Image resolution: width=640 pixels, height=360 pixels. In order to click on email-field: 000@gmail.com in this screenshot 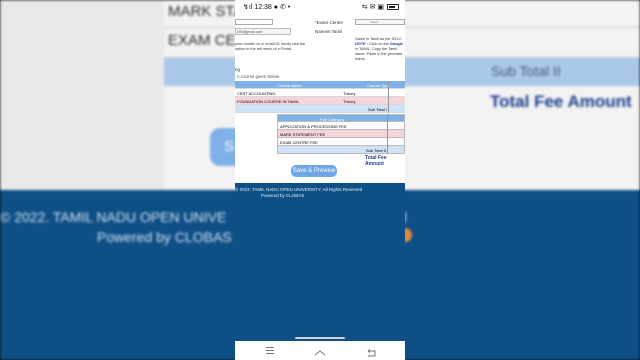, I will do `click(263, 31)`.